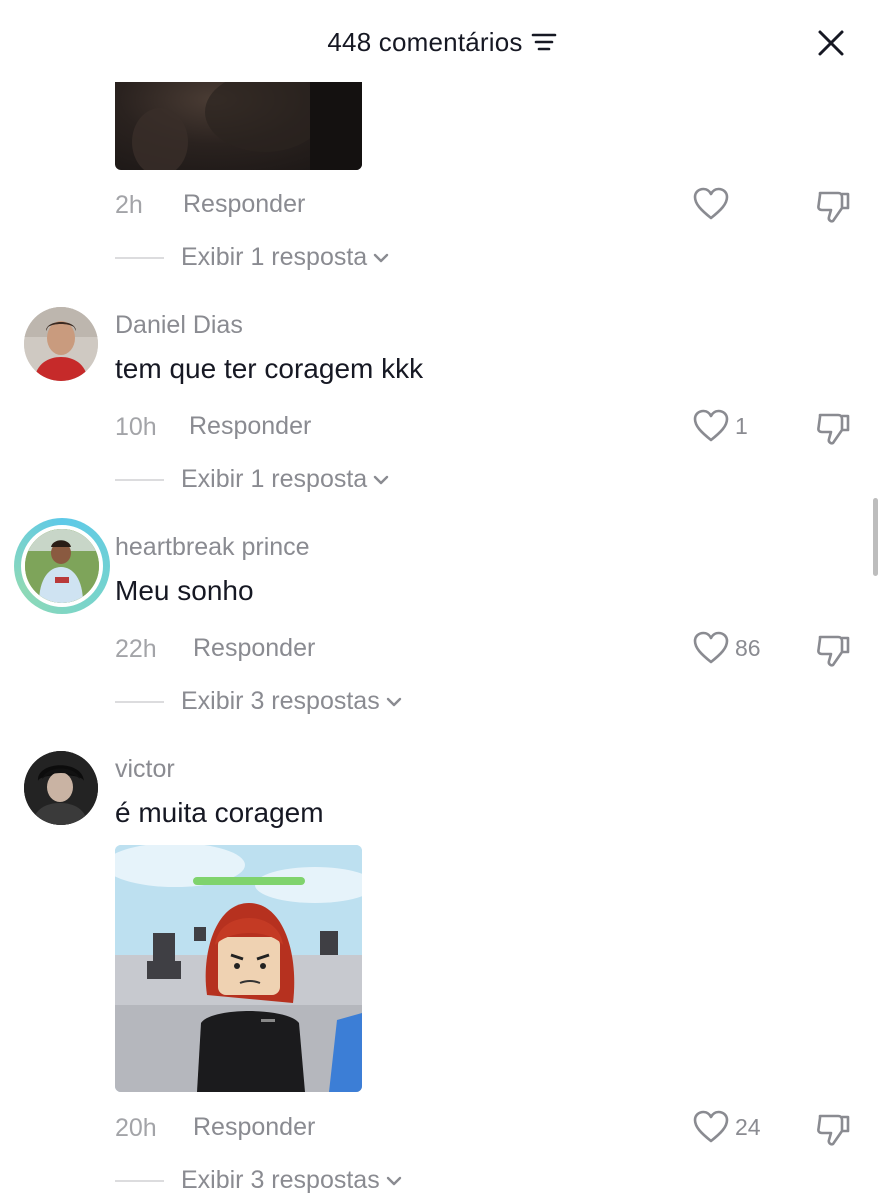 This screenshot has height=1200, width=884. I want to click on close-icon, so click(831, 43).